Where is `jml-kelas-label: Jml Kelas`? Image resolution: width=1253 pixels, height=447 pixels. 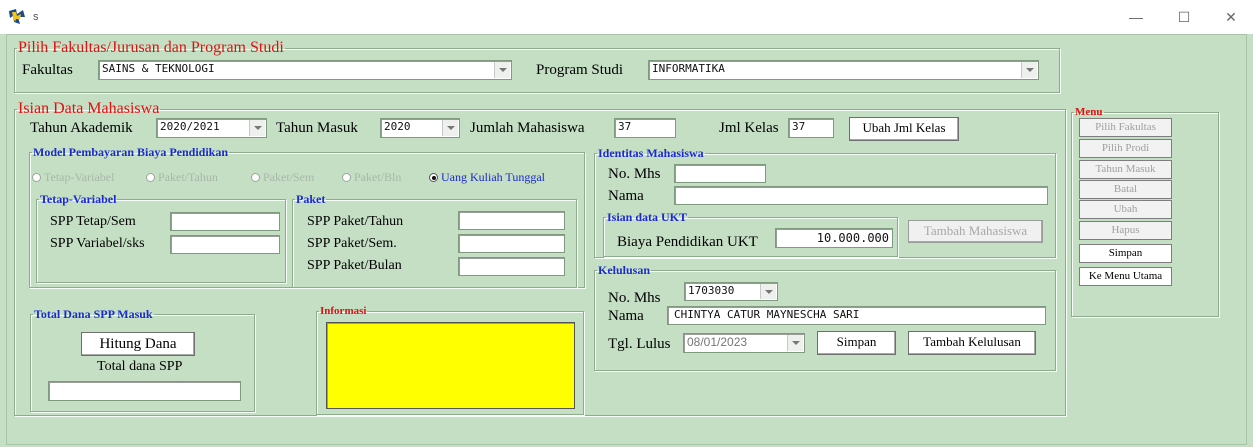
jml-kelas-label: Jml Kelas is located at coordinates (749, 128).